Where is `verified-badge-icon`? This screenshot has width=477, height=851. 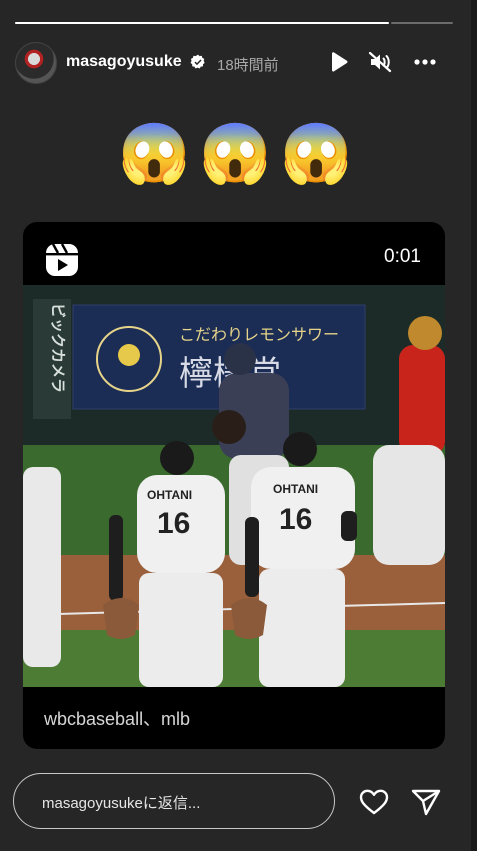
verified-badge-icon is located at coordinates (197, 61).